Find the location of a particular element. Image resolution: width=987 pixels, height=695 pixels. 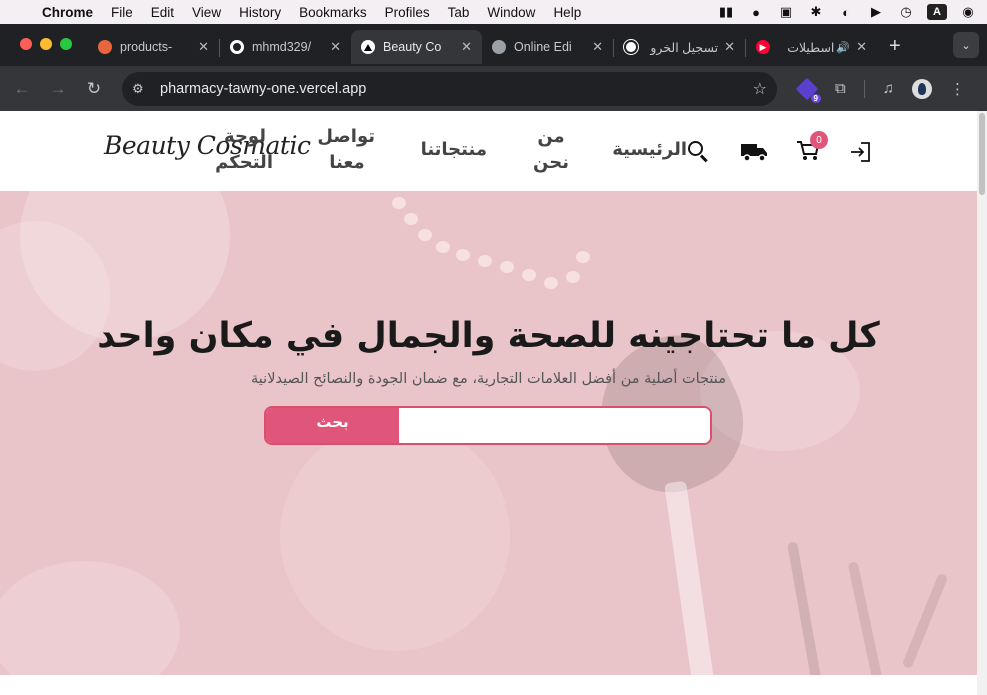

nav-home: الرئيسية is located at coordinates (649, 149).